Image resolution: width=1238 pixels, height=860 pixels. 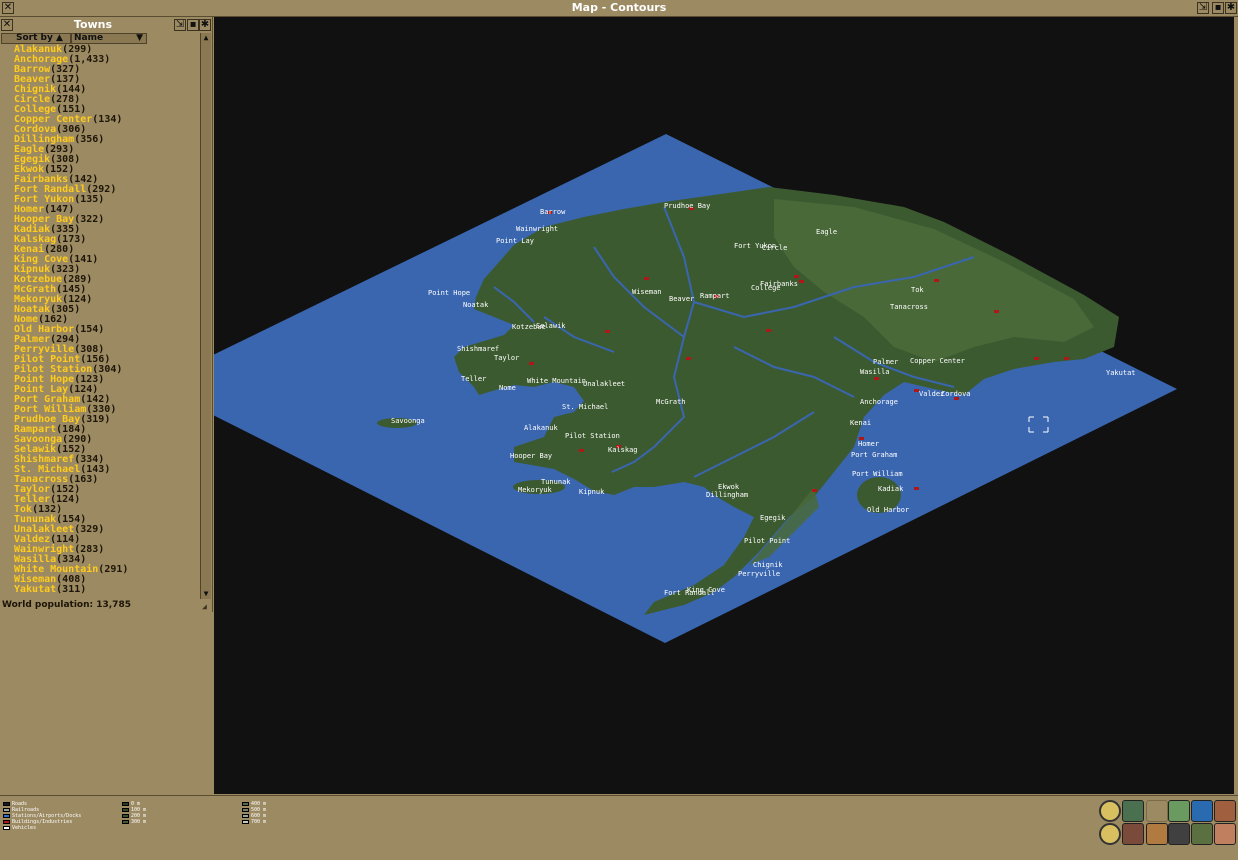 I want to click on zoom-out-icon, so click(x=1110, y=834).